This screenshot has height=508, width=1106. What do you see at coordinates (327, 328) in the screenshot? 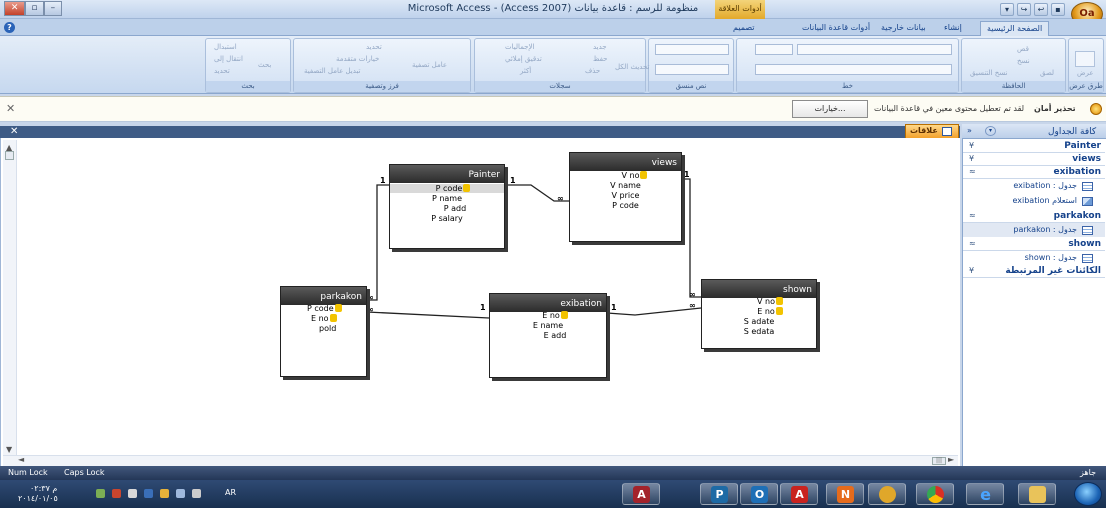
I see `table-field: pold` at bounding box center [327, 328].